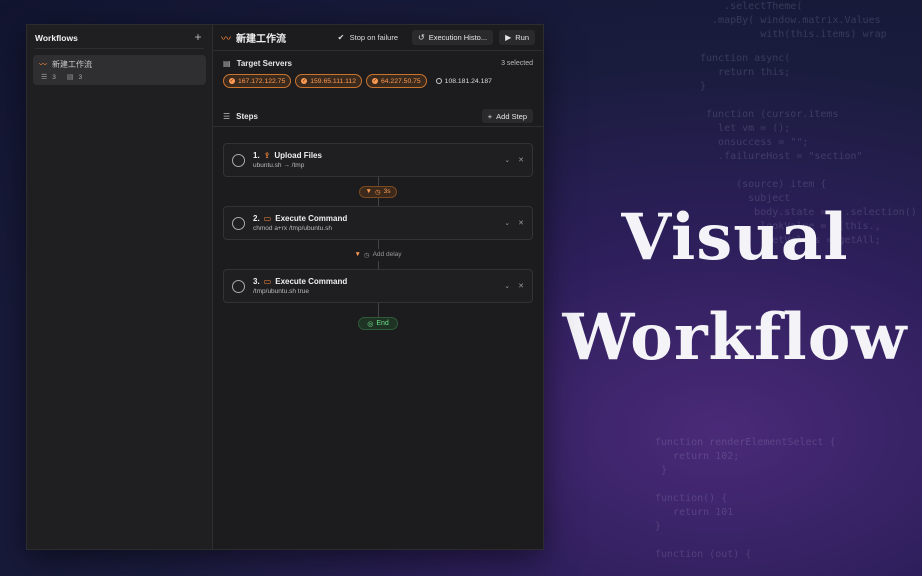  I want to click on step-connector: ▼ ◷ Add delay, so click(378, 254).